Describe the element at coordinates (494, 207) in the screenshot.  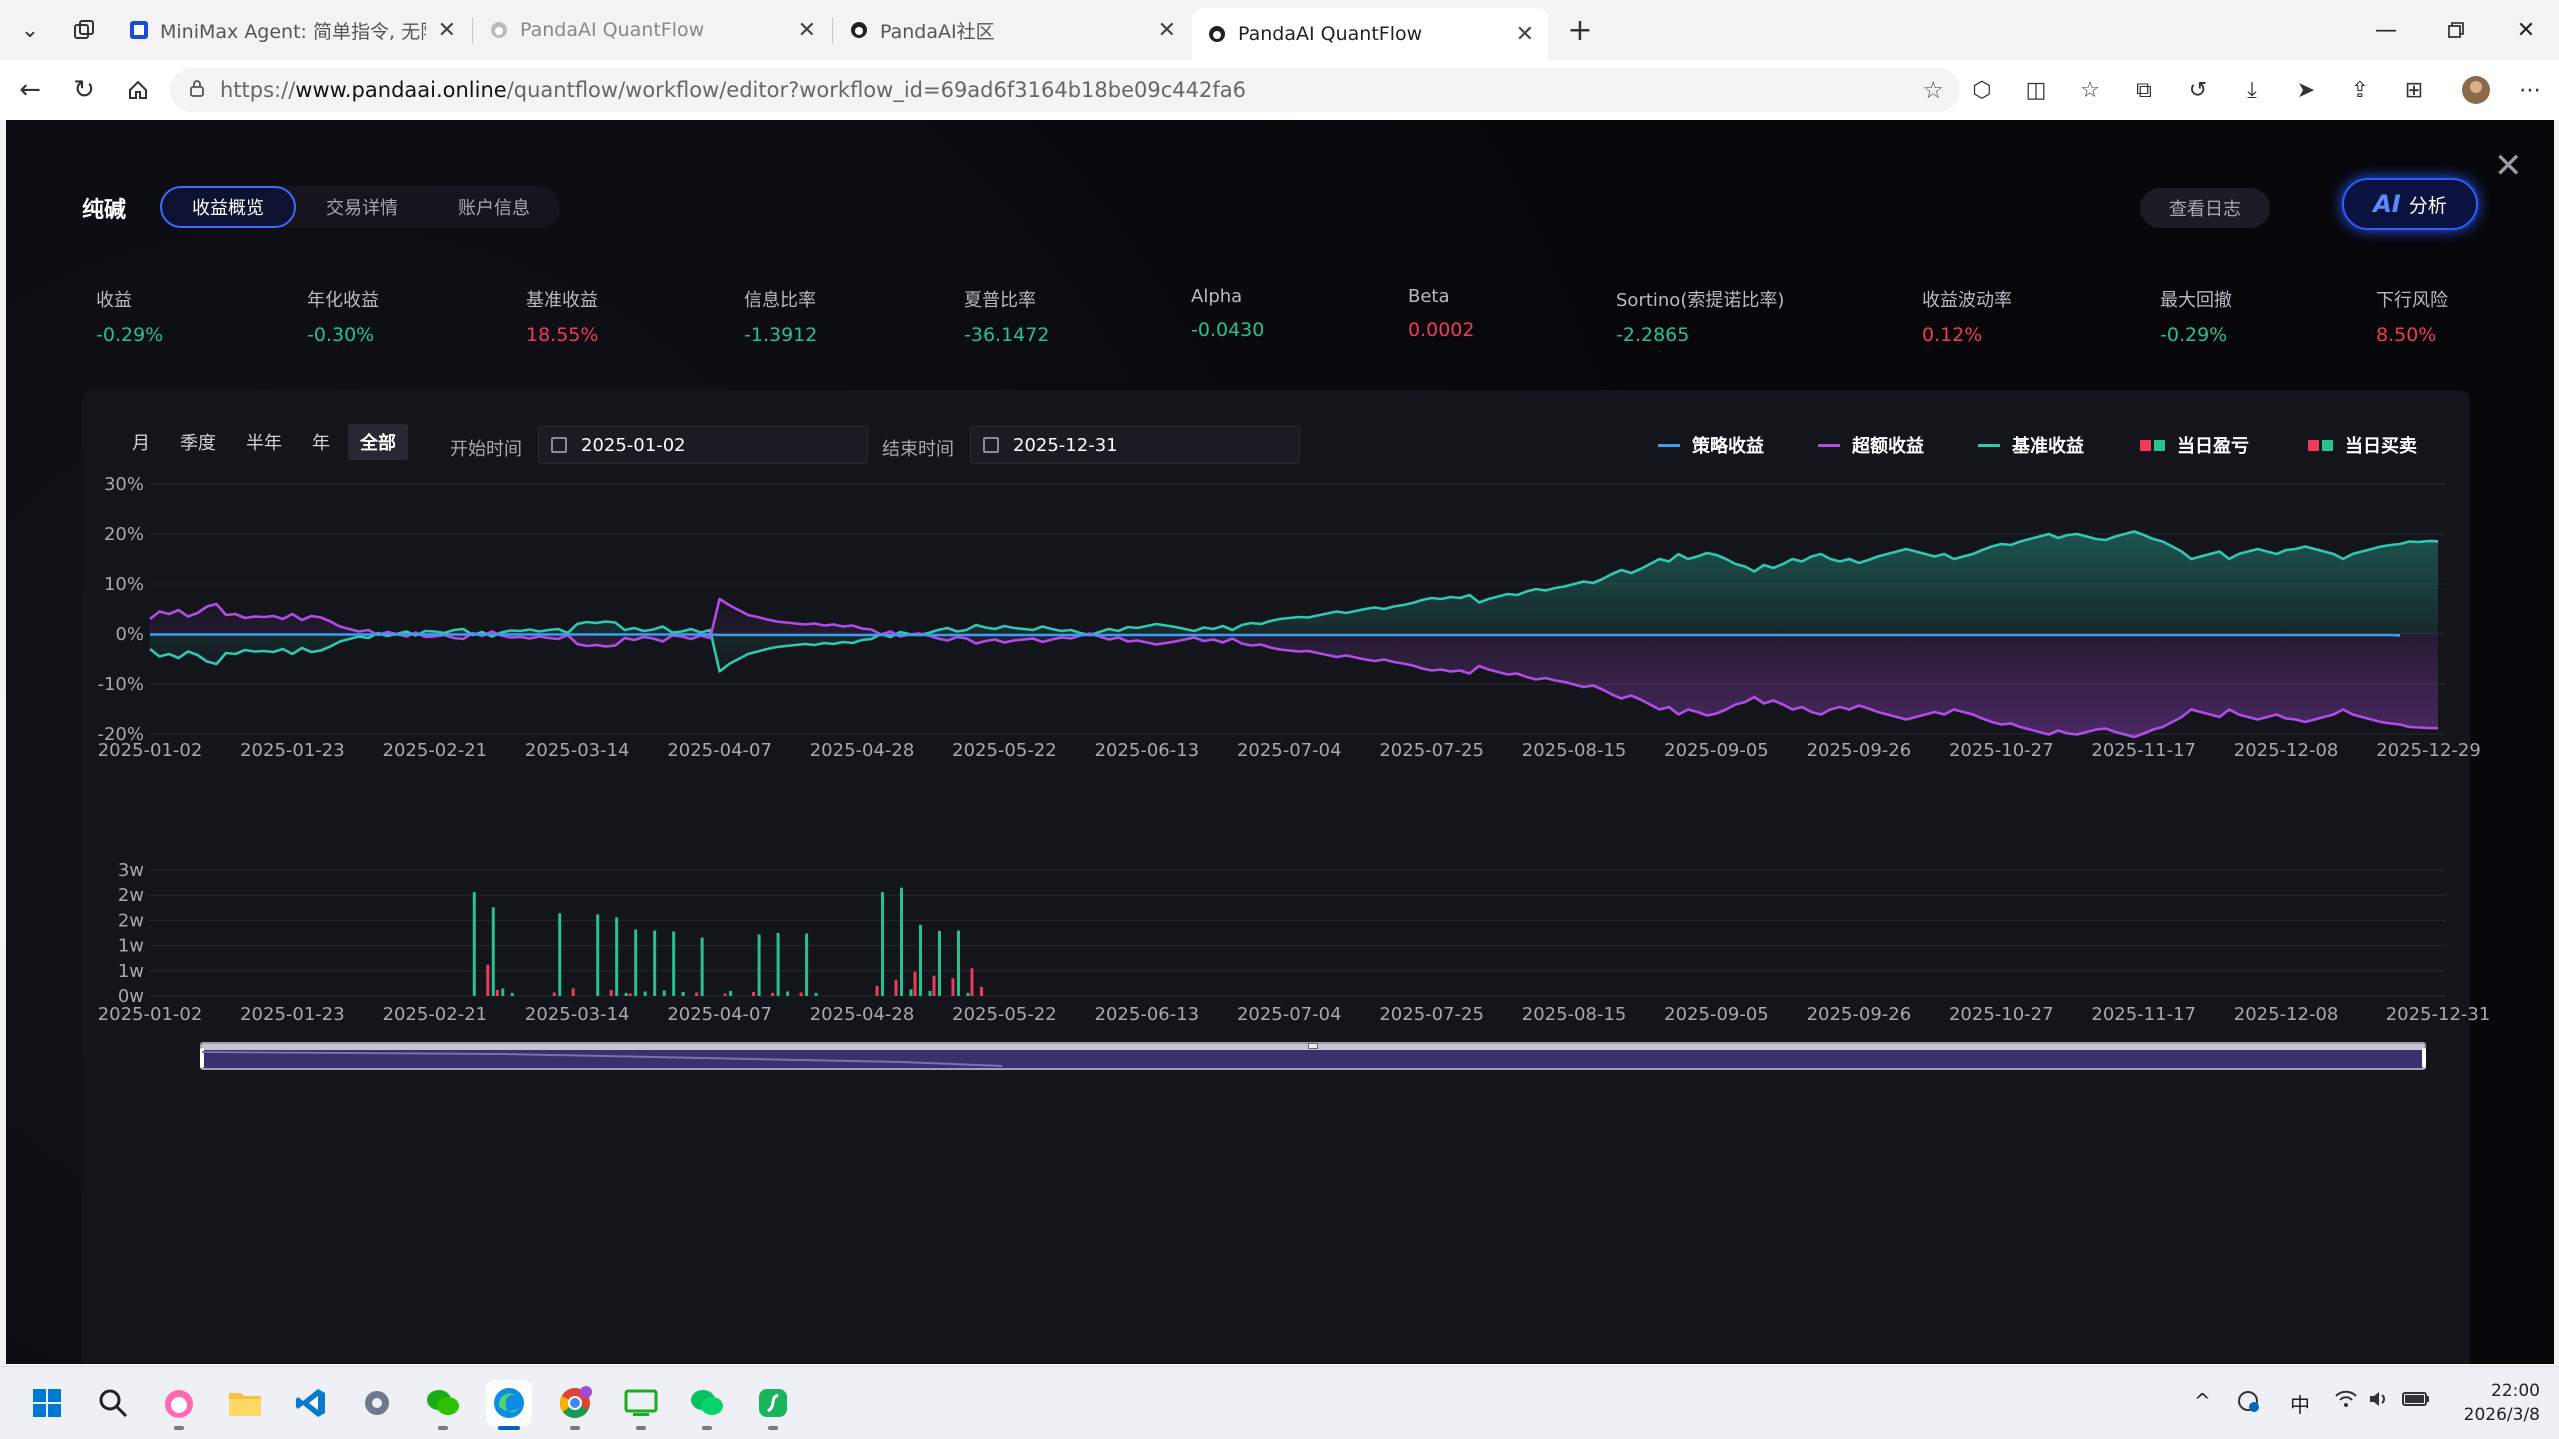
I see `tab-account: 账户信息` at that location.